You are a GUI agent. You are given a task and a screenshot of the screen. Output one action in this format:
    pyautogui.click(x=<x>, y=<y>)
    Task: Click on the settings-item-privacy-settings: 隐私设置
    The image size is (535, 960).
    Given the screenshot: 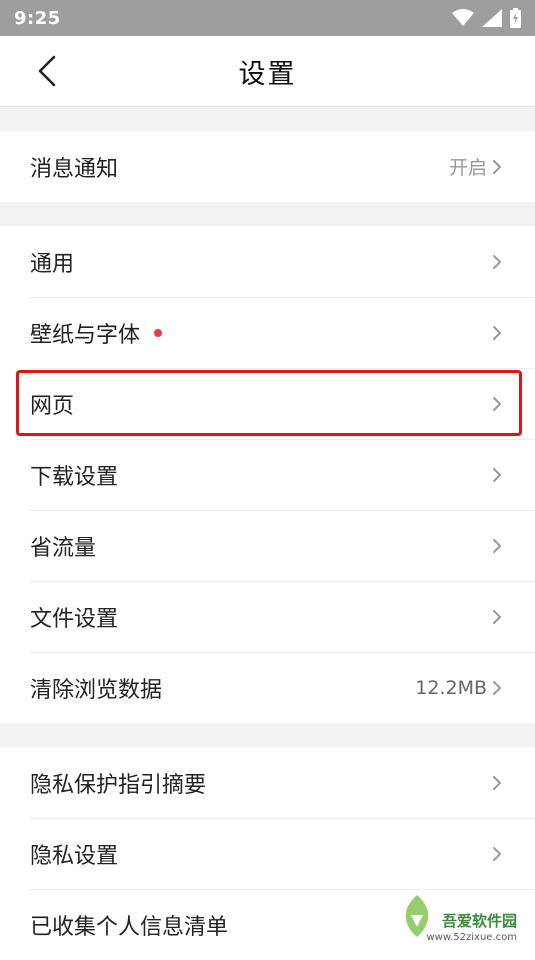 What is the action you would take?
    pyautogui.click(x=267, y=853)
    